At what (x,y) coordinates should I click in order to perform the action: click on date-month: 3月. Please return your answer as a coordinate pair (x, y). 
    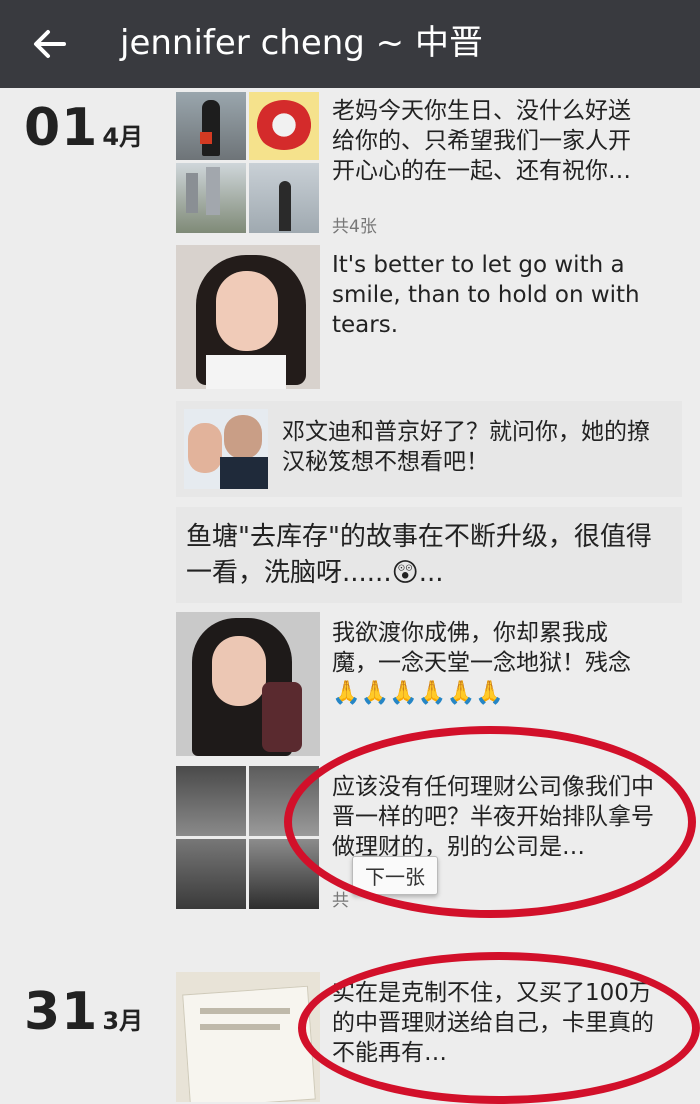
    Looking at the image, I should click on (123, 1021).